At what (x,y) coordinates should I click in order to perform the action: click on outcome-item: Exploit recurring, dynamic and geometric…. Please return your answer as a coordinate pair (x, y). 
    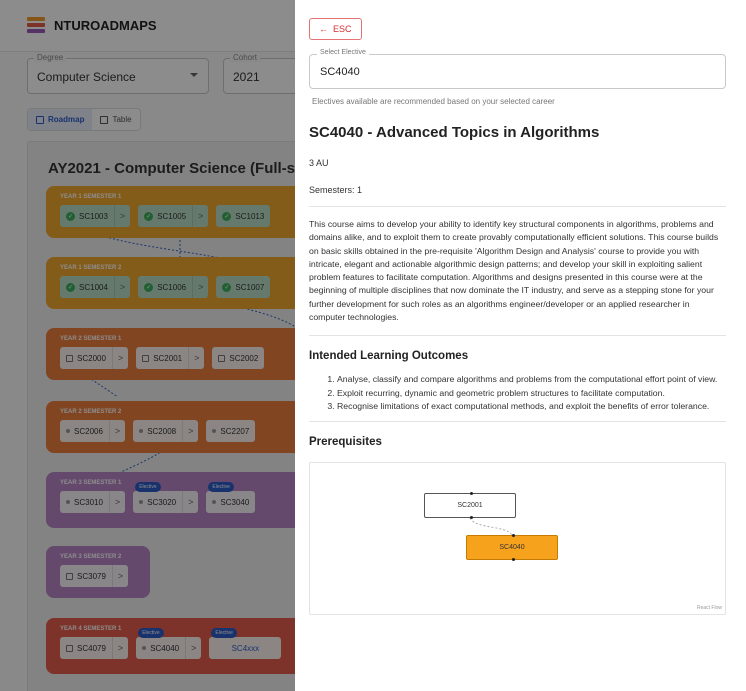
    Looking at the image, I should click on (531, 393).